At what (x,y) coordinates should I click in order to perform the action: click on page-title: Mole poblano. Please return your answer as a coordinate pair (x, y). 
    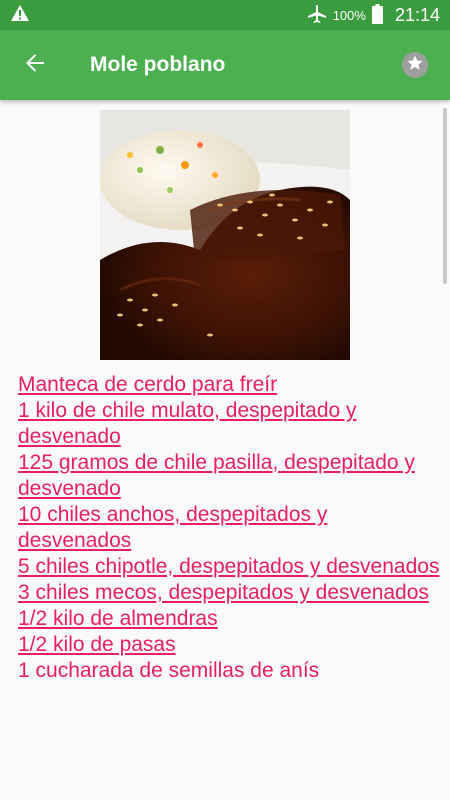
    Looking at the image, I should click on (158, 64).